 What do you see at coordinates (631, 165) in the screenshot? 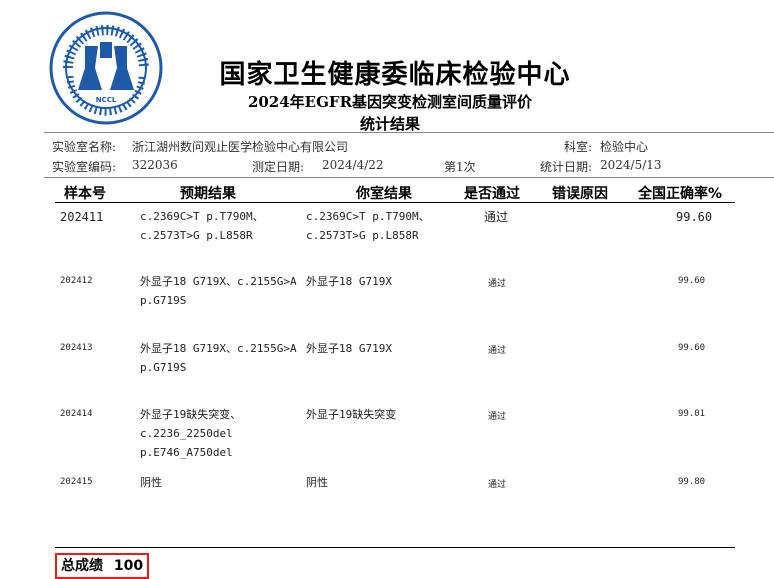
I see `stat-date: 2024/5/13` at bounding box center [631, 165].